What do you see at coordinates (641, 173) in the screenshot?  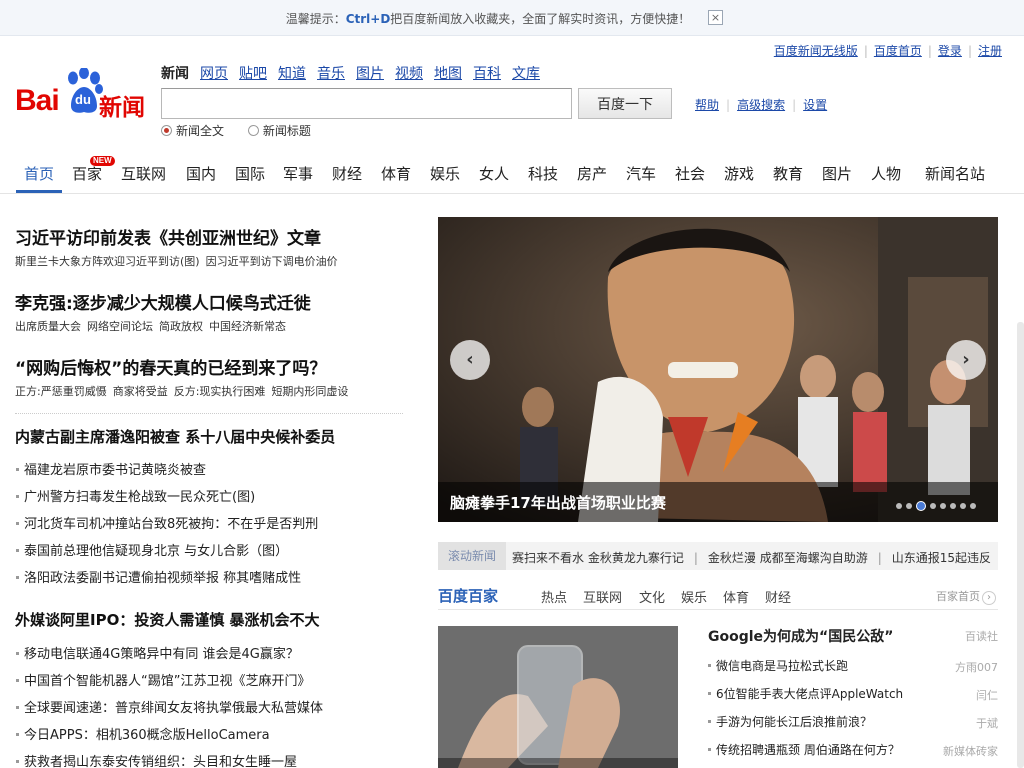 I see `nav-auto: 汽车` at bounding box center [641, 173].